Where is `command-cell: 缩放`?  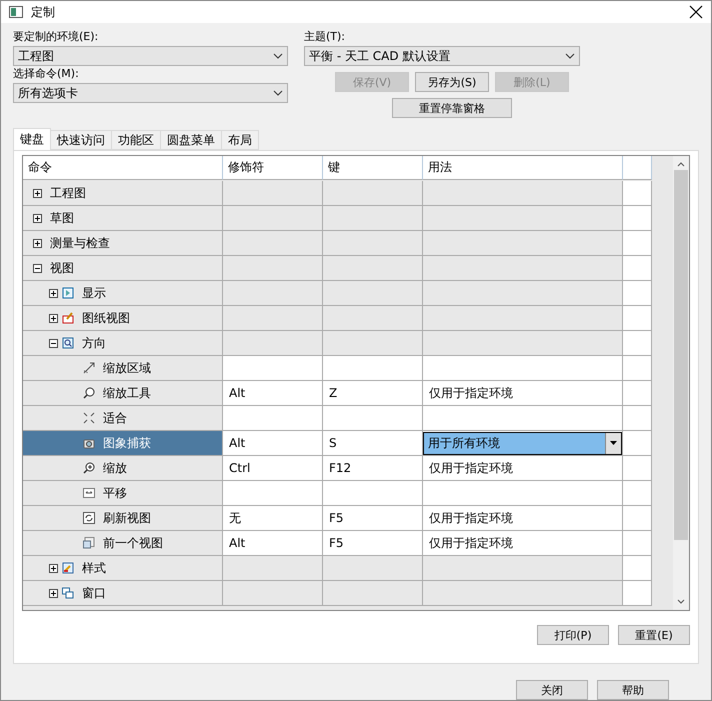
command-cell: 缩放 is located at coordinates (123, 468).